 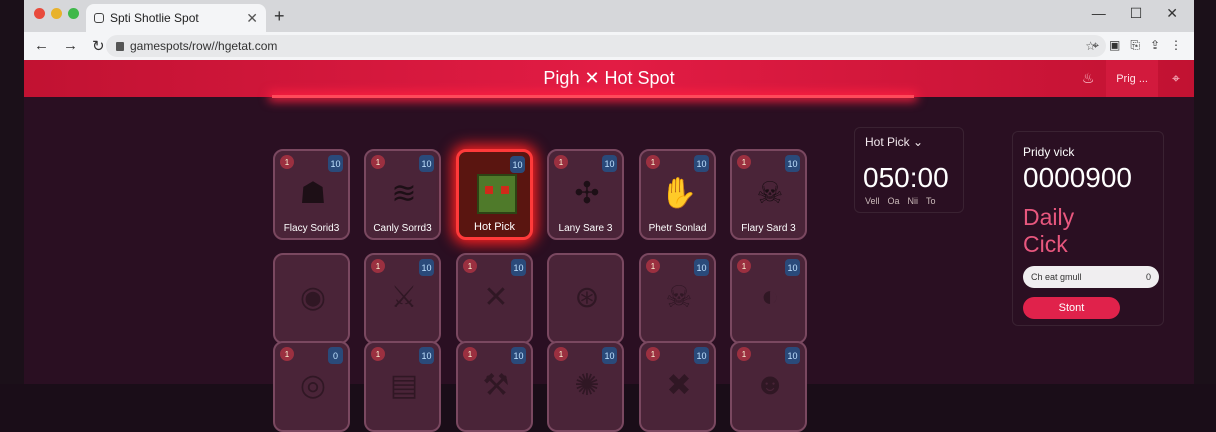 I want to click on skull-crossbones-icon: ☠, so click(x=679, y=297).